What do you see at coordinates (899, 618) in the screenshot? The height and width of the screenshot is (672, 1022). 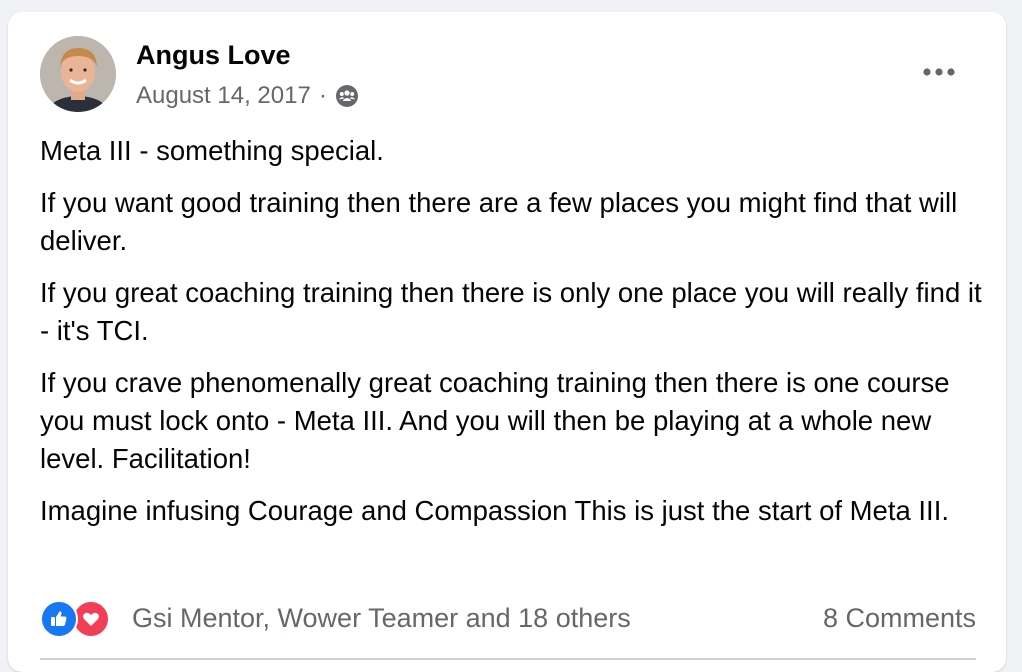 I see `comments-count-link: 8 Comments` at bounding box center [899, 618].